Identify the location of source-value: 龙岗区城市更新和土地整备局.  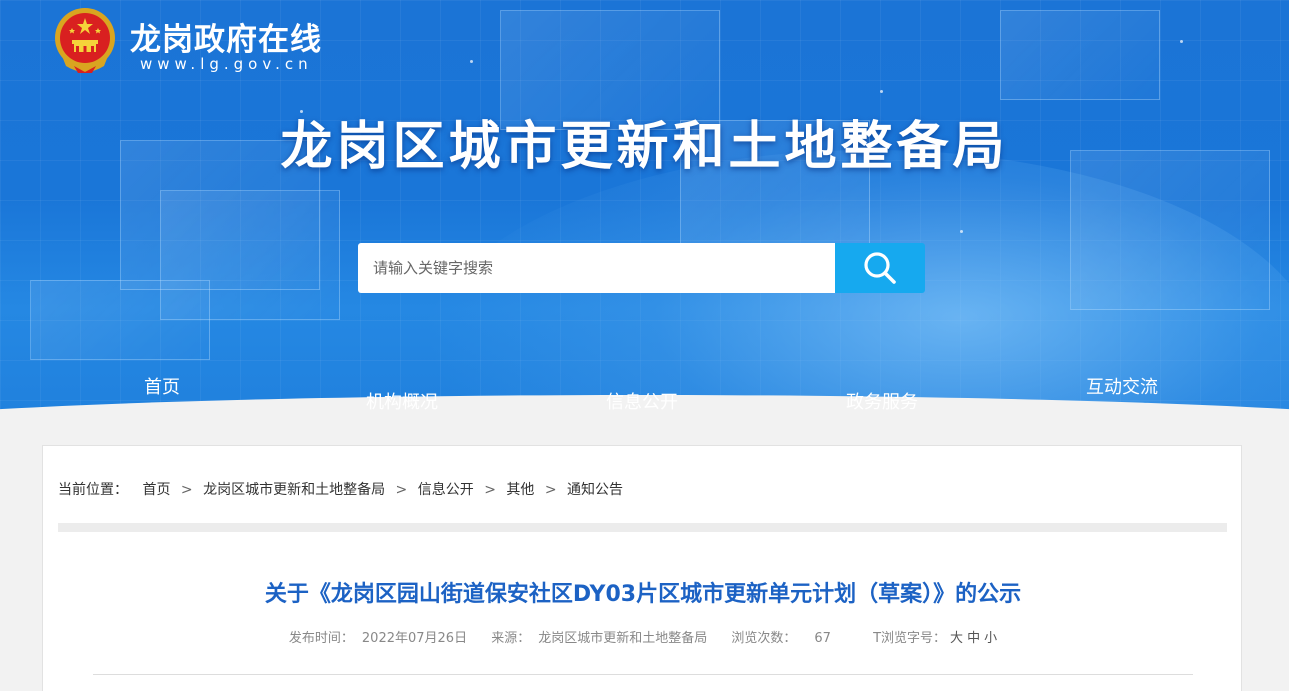
(623, 638).